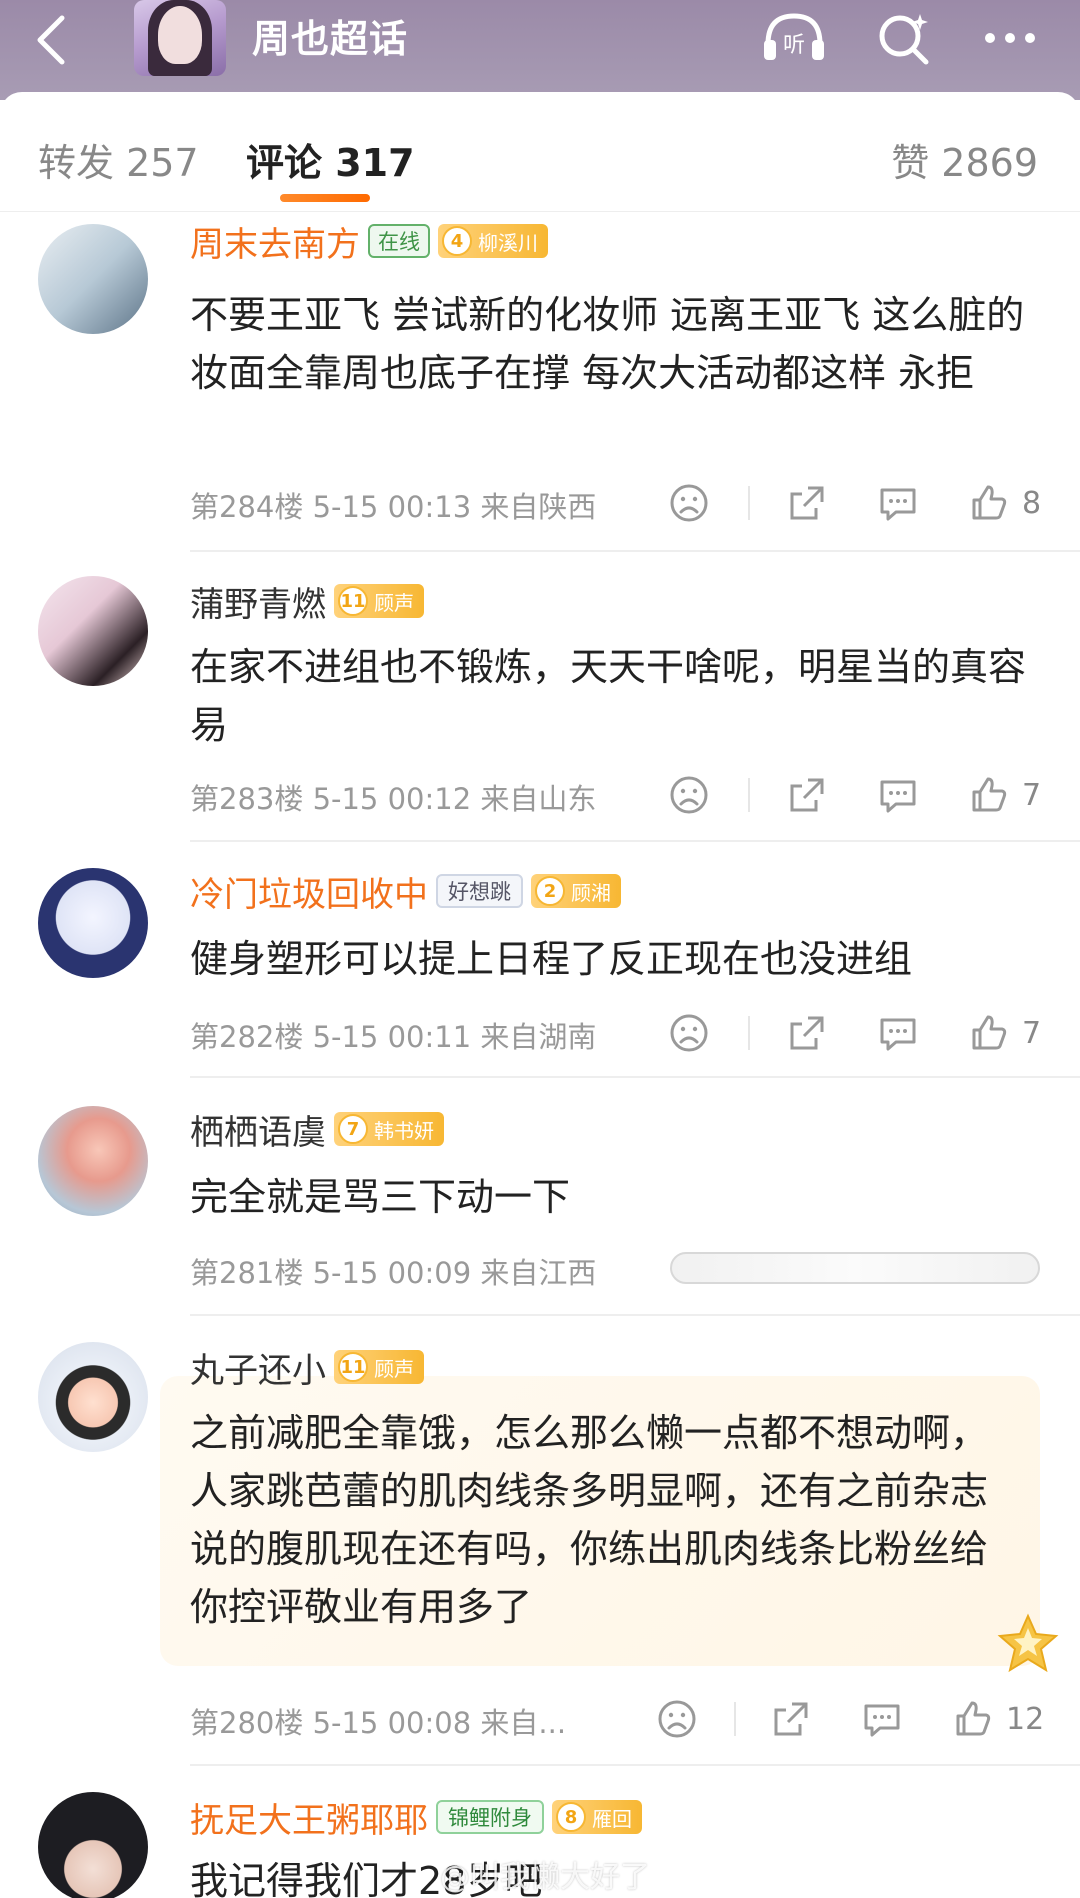 Image resolution: width=1080 pixels, height=1898 pixels. I want to click on tab-likes: 赞 2869, so click(964, 159).